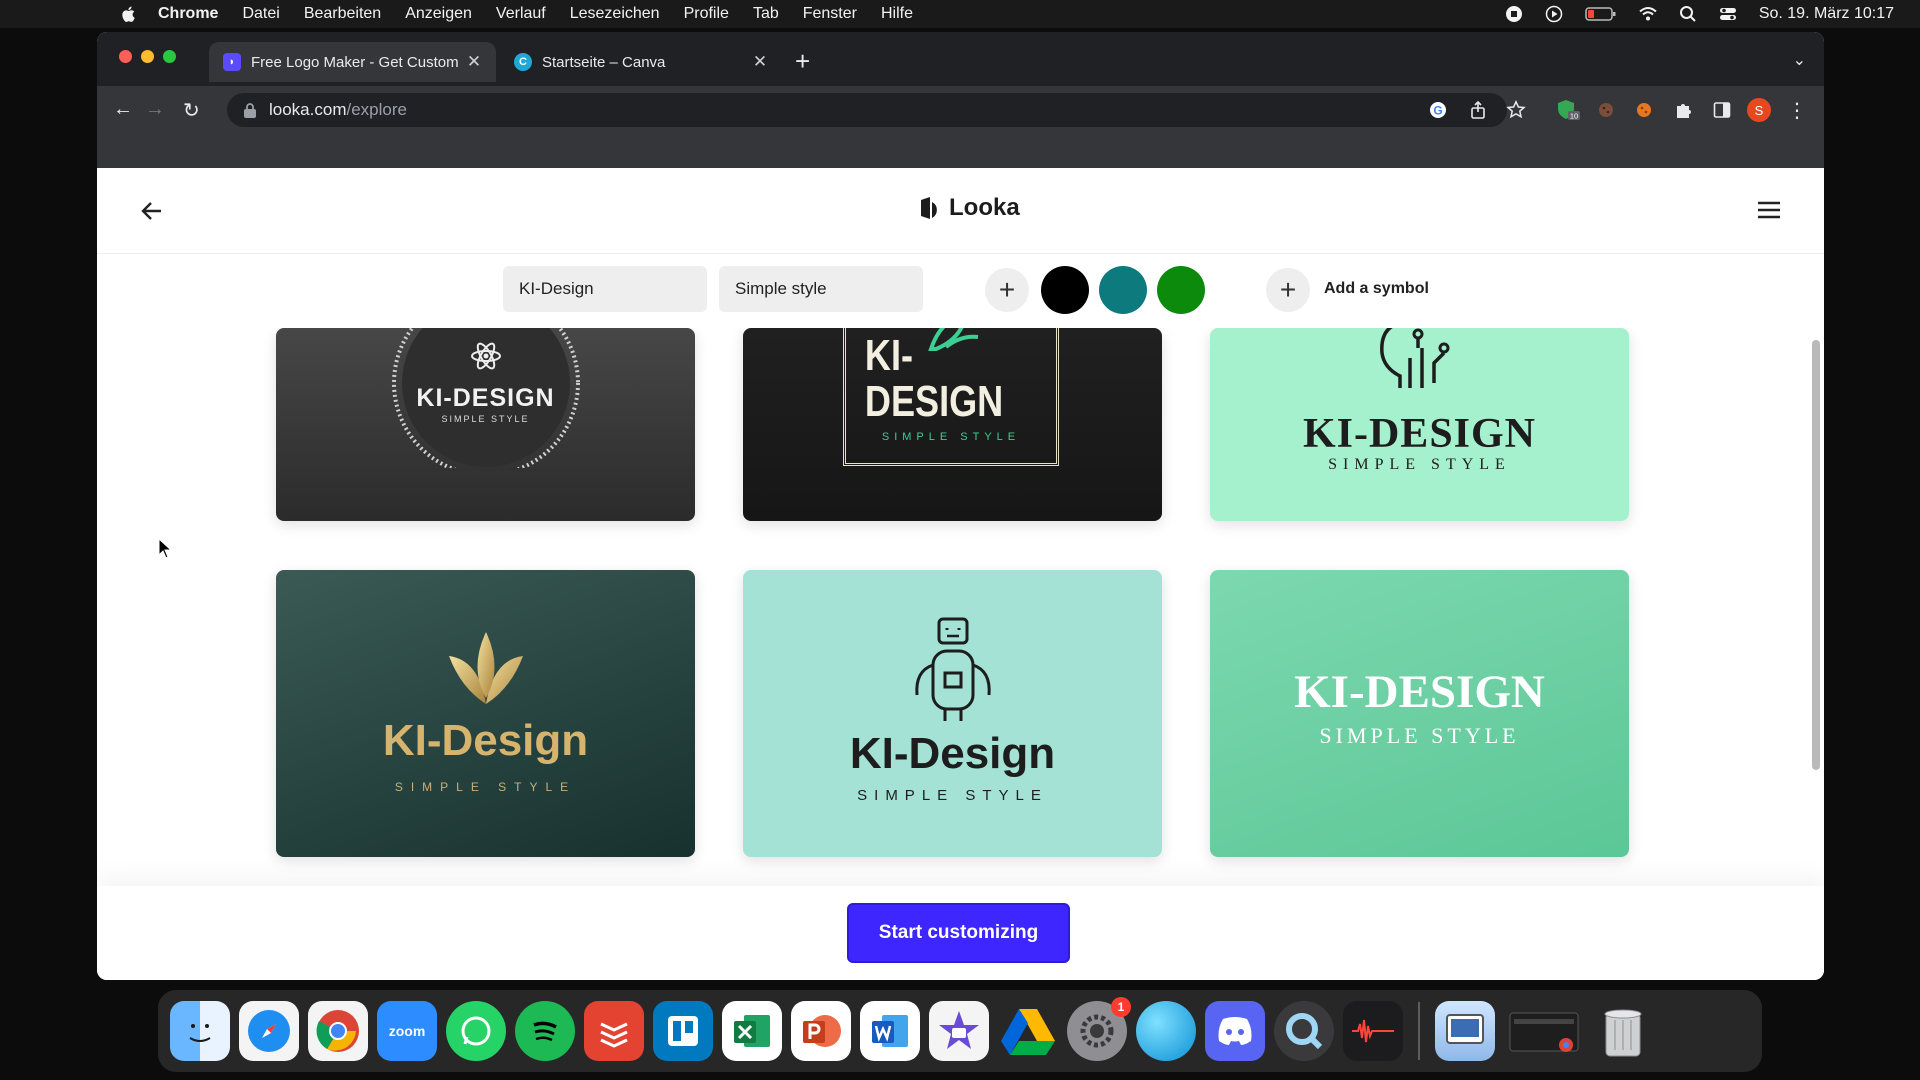 This screenshot has width=1920, height=1080. I want to click on dock-spotify-icon, so click(545, 1031).